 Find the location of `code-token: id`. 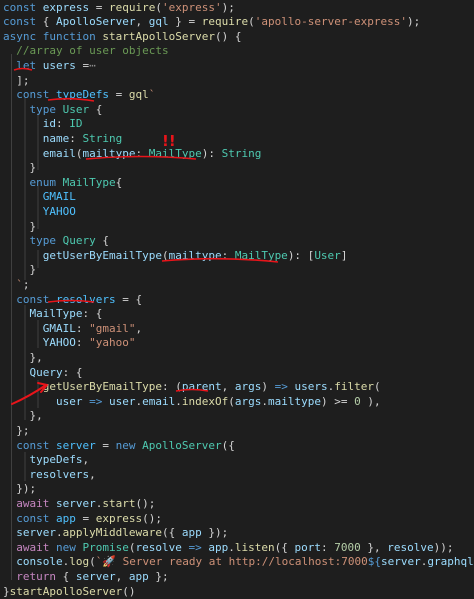

code-token: id is located at coordinates (49, 123).